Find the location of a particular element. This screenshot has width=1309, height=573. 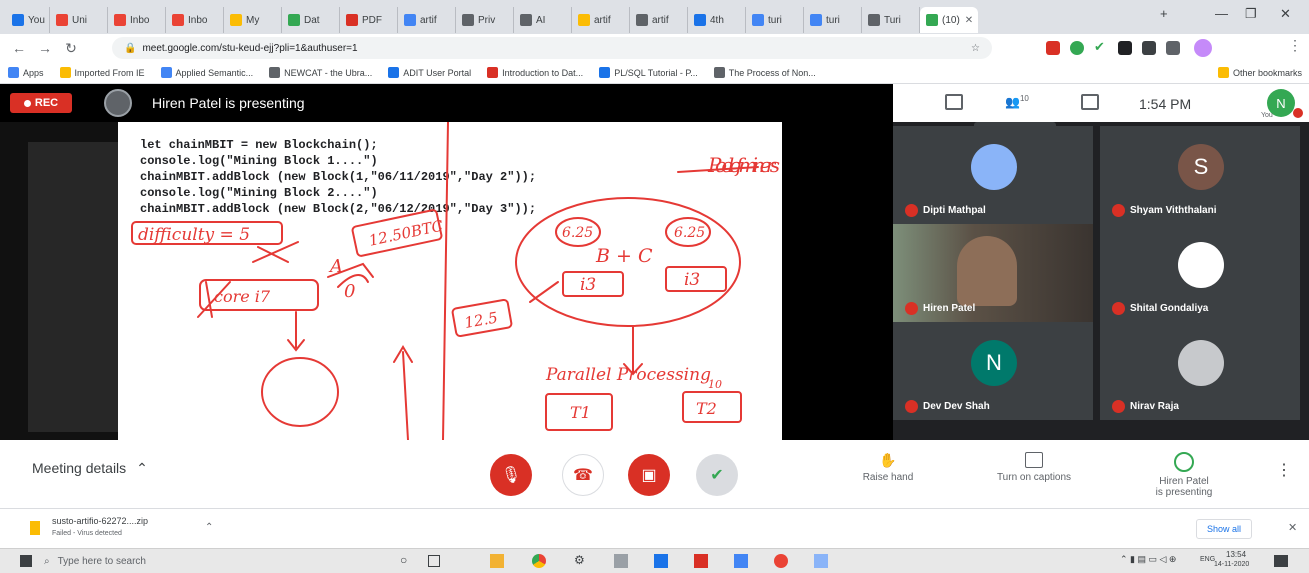

mic-off-button: 🎙 is located at coordinates (511, 475).